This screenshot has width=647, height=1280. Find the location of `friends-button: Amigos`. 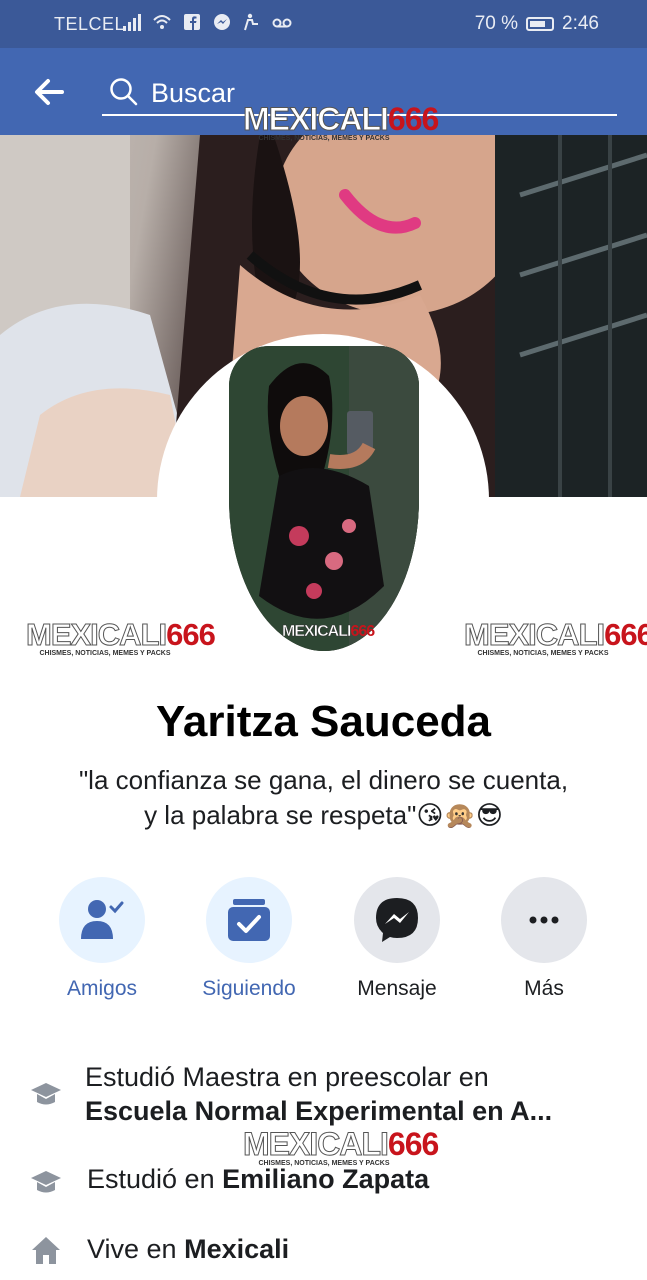

friends-button: Amigos is located at coordinates (102, 939).